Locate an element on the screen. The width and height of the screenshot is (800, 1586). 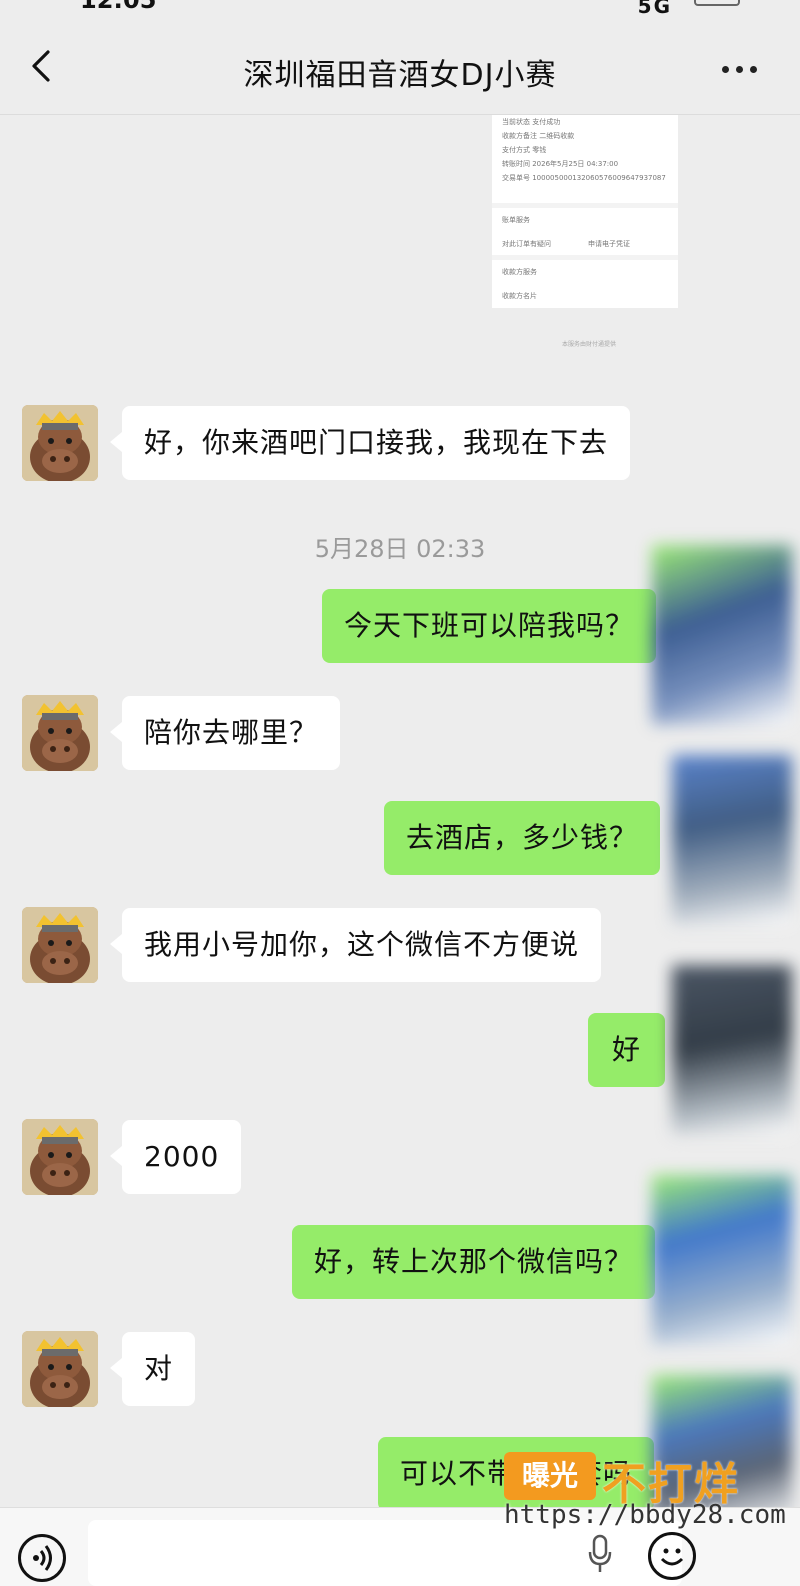
more-button is located at coordinates (740, 68).